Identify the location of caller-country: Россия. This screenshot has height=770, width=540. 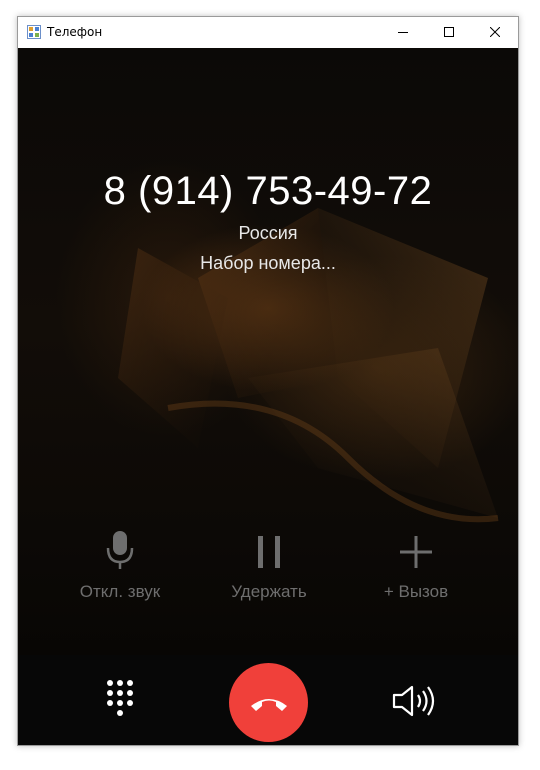
(268, 233).